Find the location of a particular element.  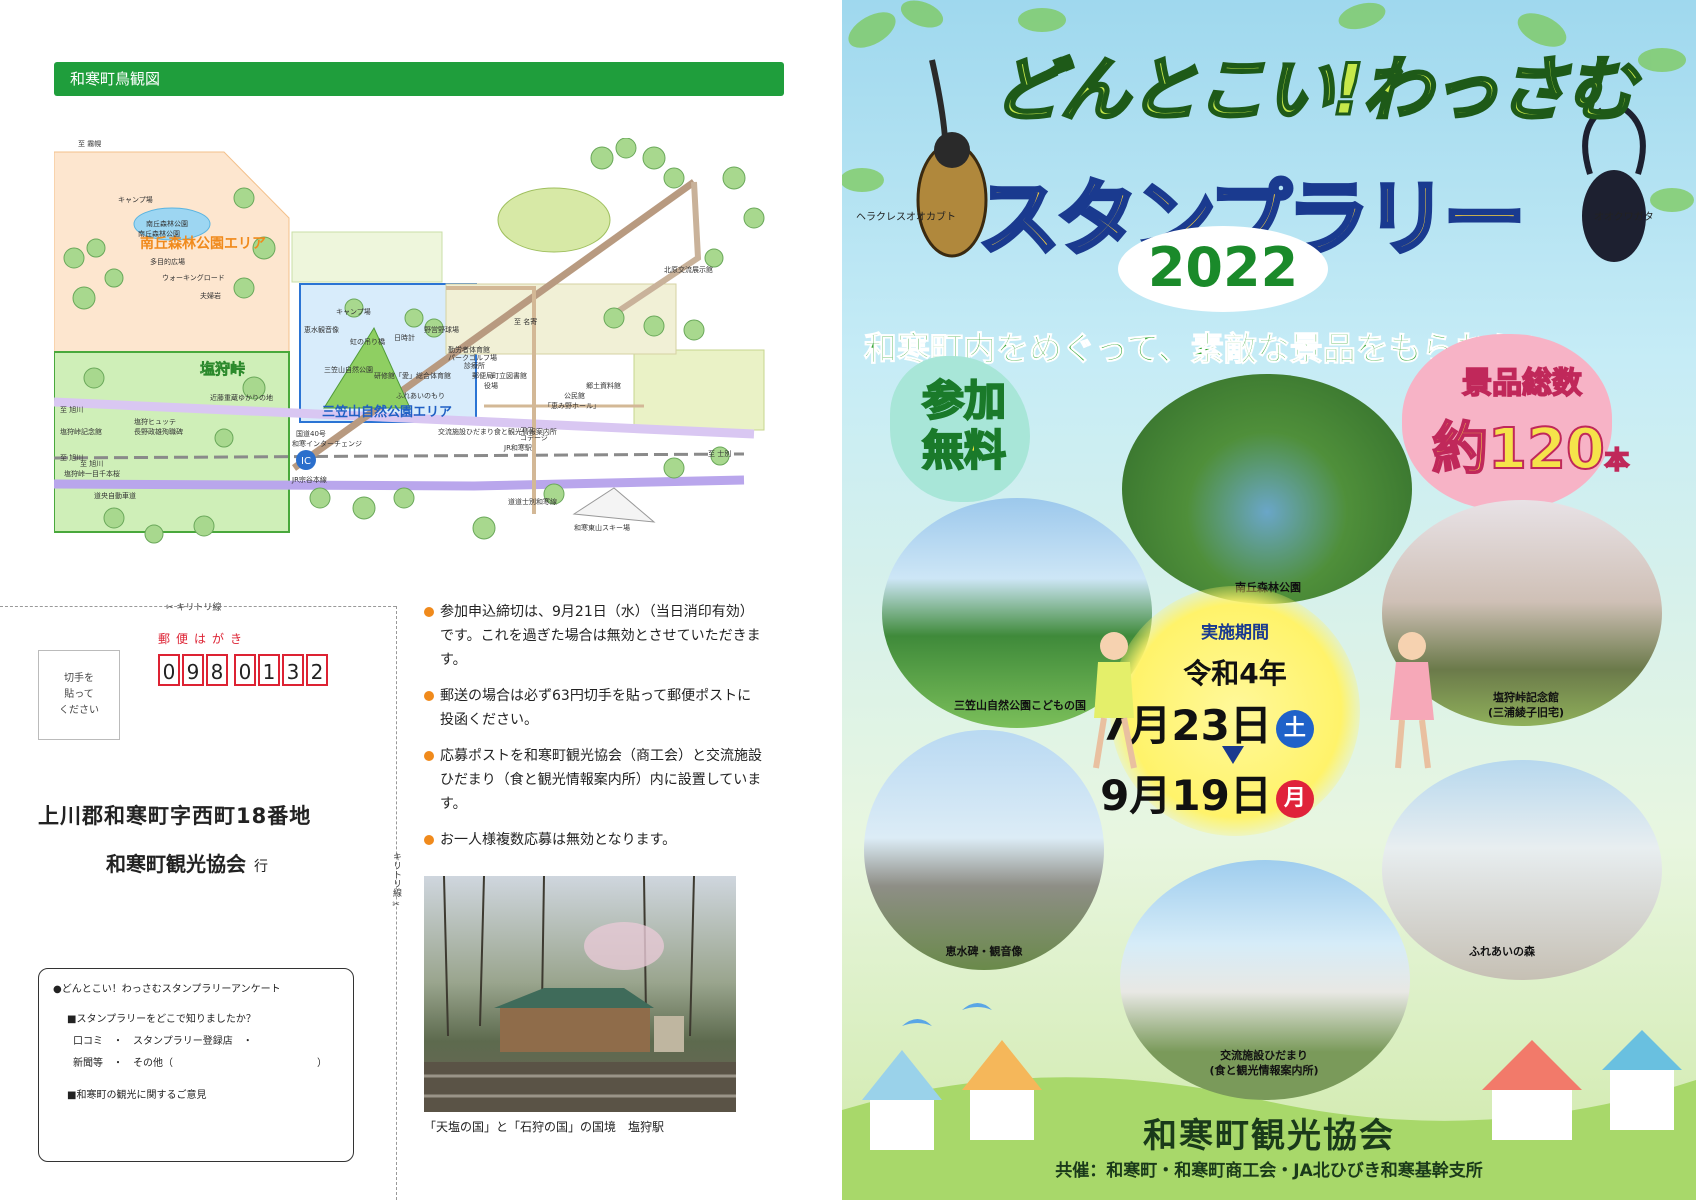

prize-count: 約120 is located at coordinates (1518, 449).